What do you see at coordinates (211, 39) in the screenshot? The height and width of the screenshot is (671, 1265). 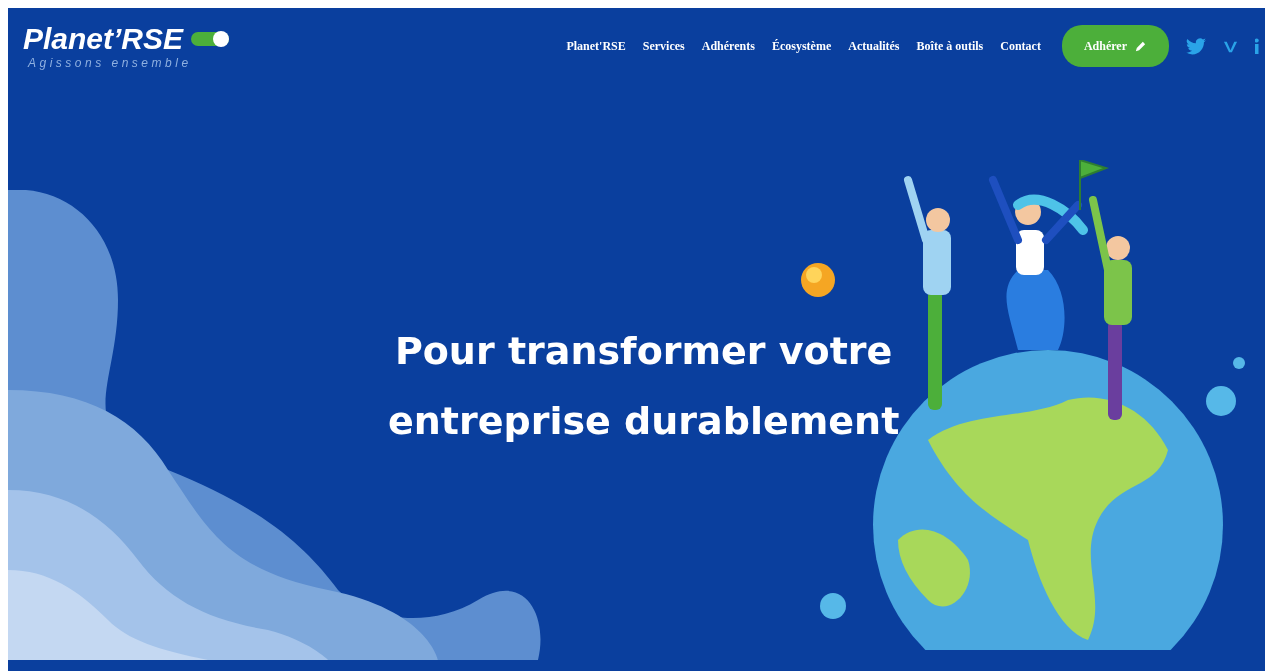 I see `toggle-icon` at bounding box center [211, 39].